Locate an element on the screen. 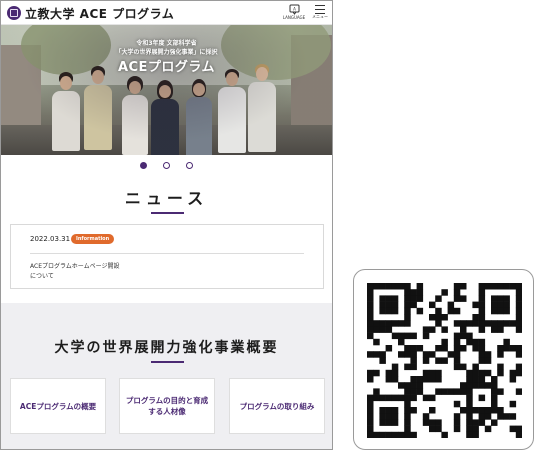 The width and height of the screenshot is (534, 450). carousel-indicator is located at coordinates (166, 165).